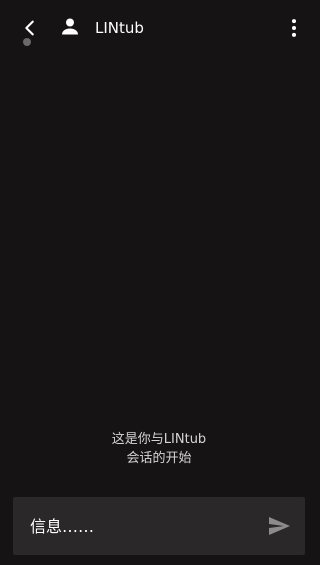 The image size is (320, 565). I want to click on more-options-button, so click(294, 28).